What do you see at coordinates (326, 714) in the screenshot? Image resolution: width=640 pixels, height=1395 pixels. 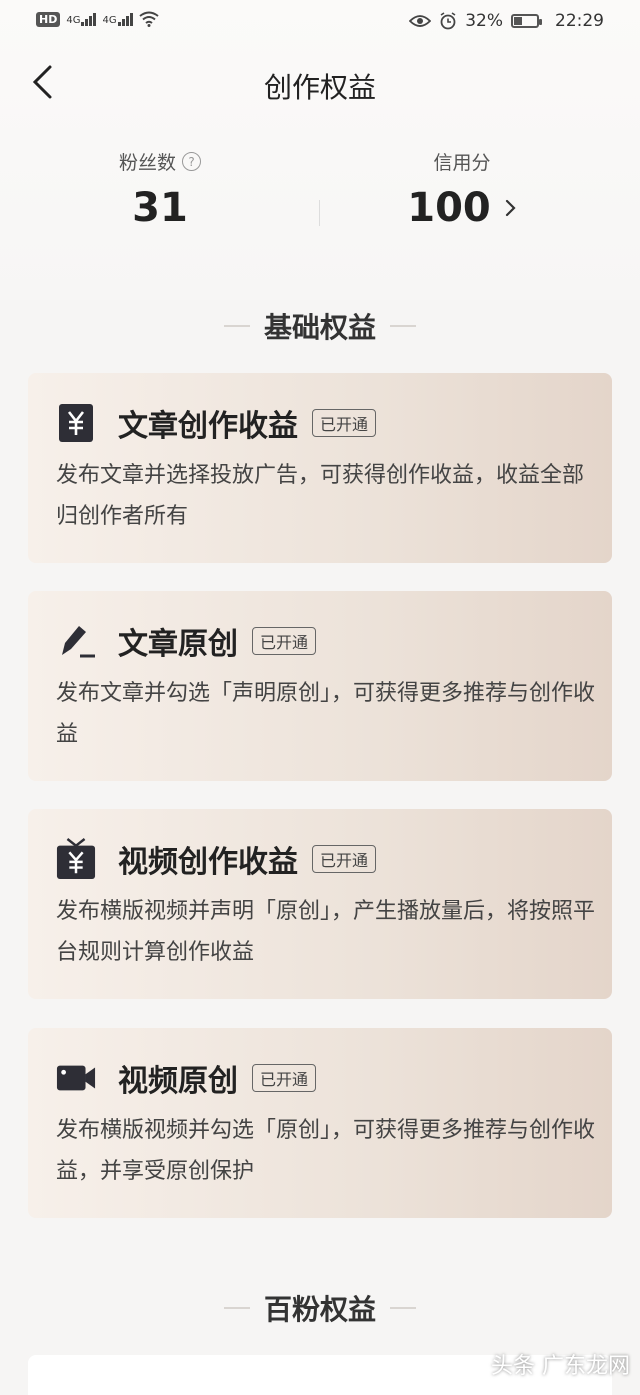 I see `card-description: 发布文章并勾选「声明原创」，可获得更多推荐与创作收益` at bounding box center [326, 714].